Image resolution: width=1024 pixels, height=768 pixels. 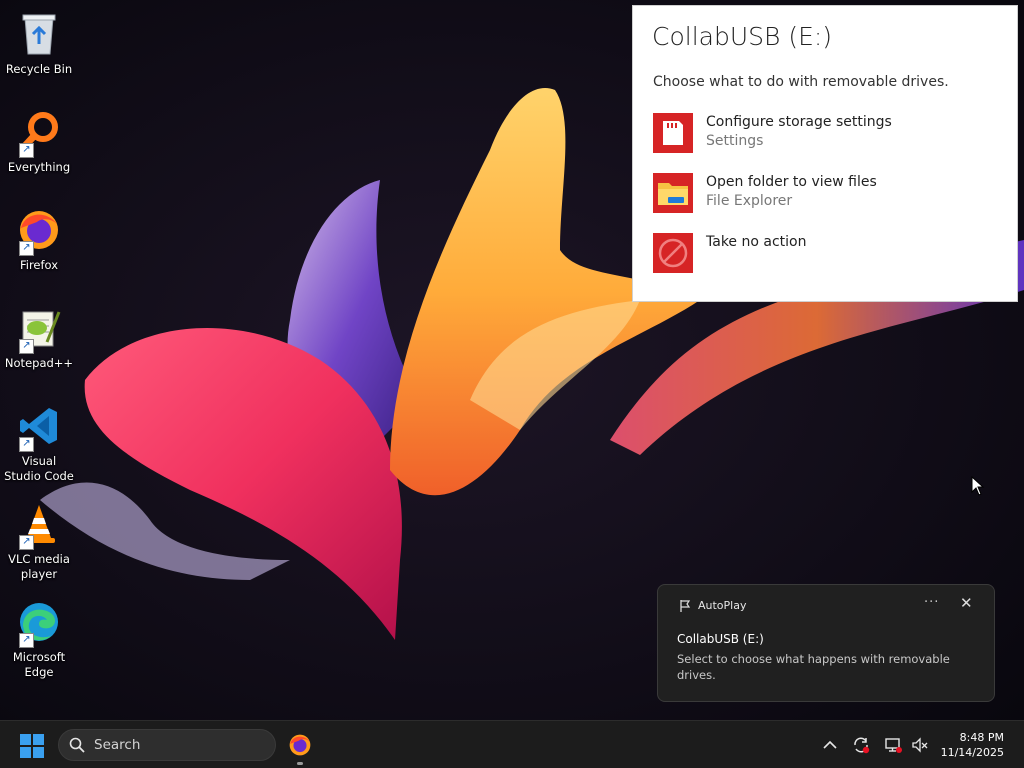 What do you see at coordinates (685, 606) in the screenshot?
I see `flag-icon` at bounding box center [685, 606].